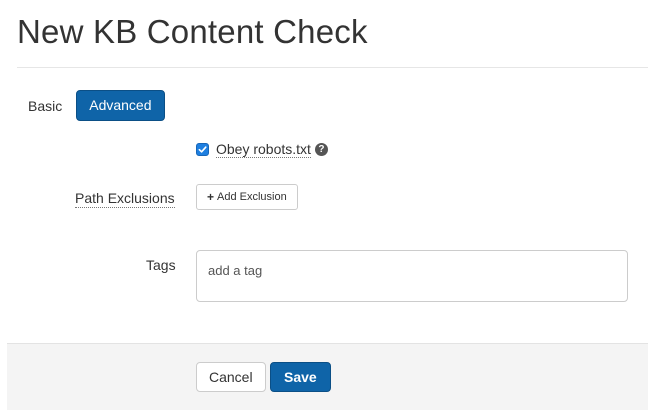 The image size is (648, 410). What do you see at coordinates (235, 270) in the screenshot?
I see `tags-placeholder: add a tag` at bounding box center [235, 270].